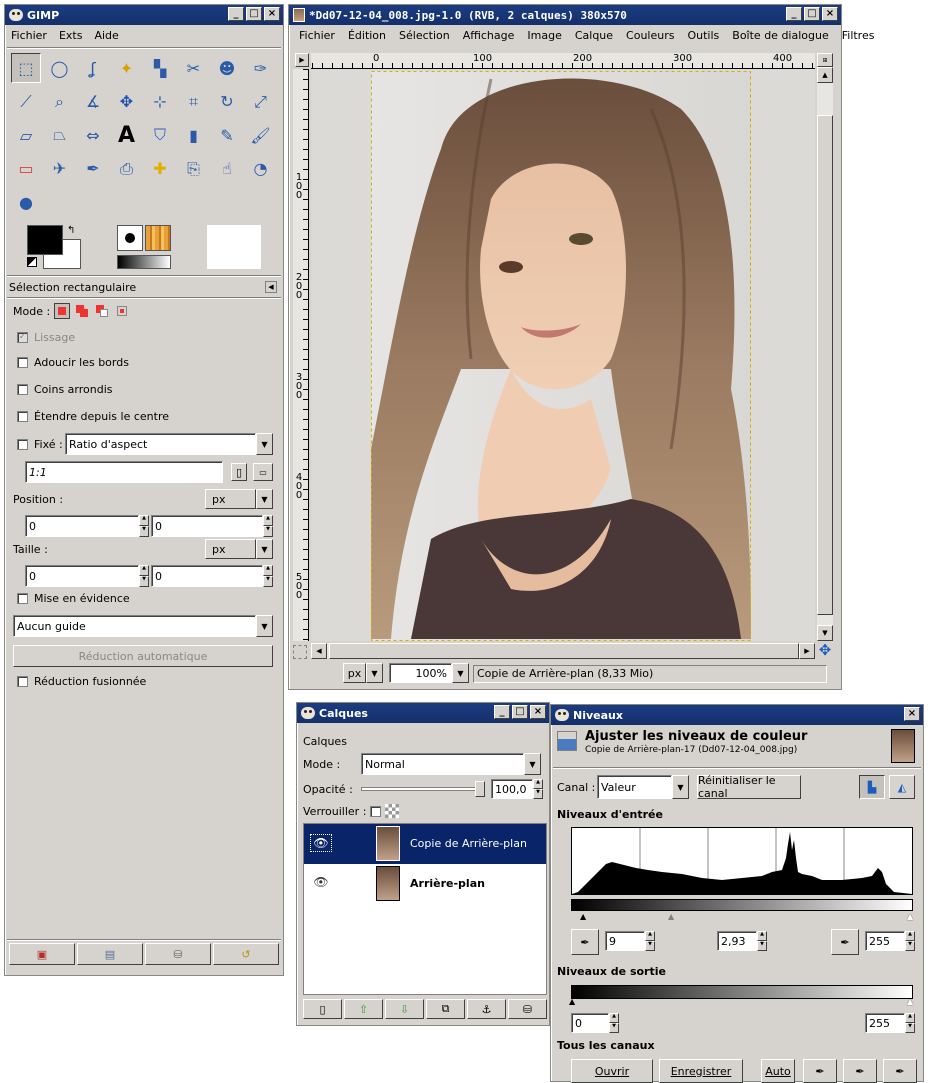 This screenshot has height=1083, width=932. I want to click on mode-subtract-icon, so click(102, 311).